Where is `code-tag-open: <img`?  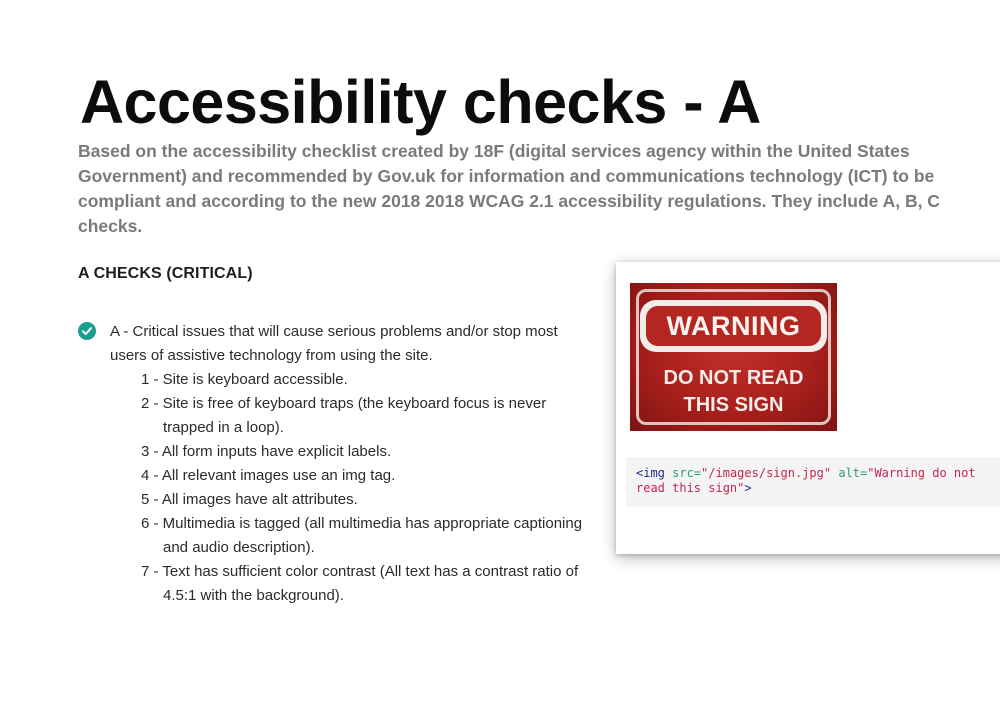 code-tag-open: <img is located at coordinates (650, 473).